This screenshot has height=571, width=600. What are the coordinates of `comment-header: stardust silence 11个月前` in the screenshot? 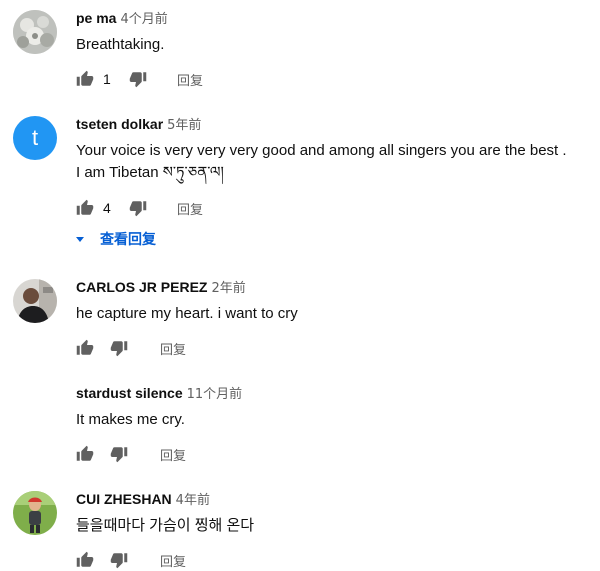 It's located at (159, 394).